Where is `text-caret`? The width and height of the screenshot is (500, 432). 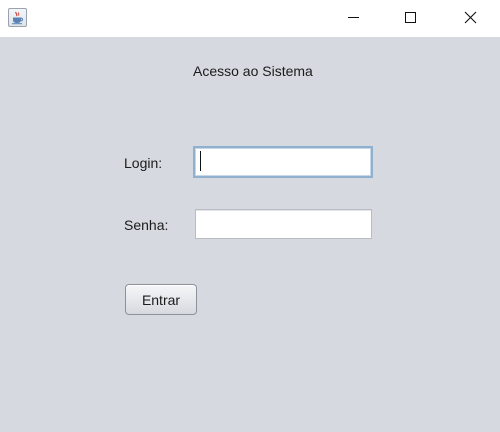
text-caret is located at coordinates (200, 161).